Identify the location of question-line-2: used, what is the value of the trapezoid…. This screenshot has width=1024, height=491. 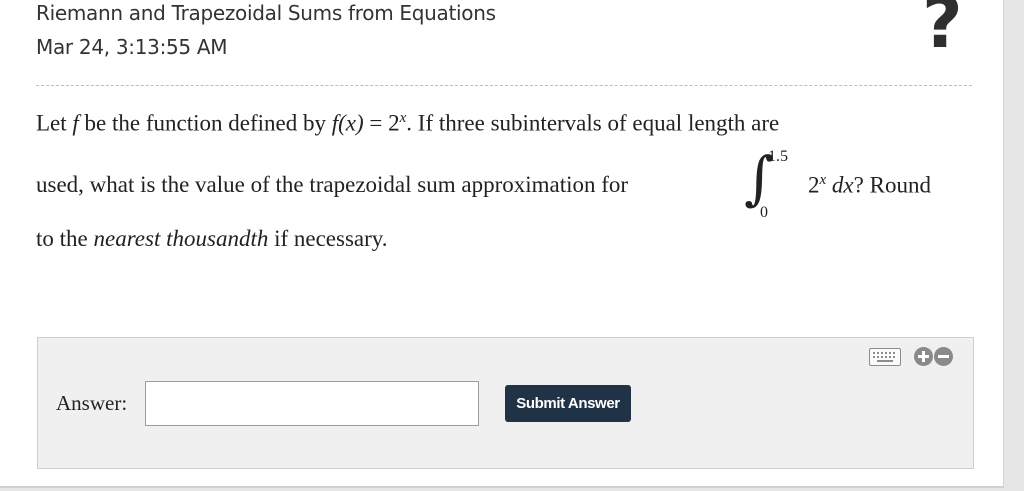
(332, 184).